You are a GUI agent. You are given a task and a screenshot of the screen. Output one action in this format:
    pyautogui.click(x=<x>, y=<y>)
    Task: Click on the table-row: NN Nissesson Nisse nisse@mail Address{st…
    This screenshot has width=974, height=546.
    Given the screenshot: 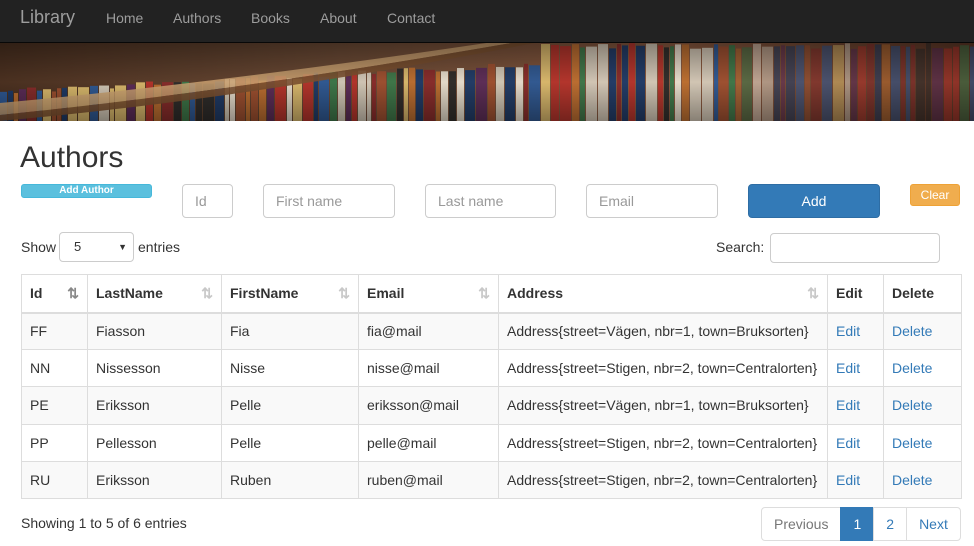 What is the action you would take?
    pyautogui.click(x=491, y=368)
    